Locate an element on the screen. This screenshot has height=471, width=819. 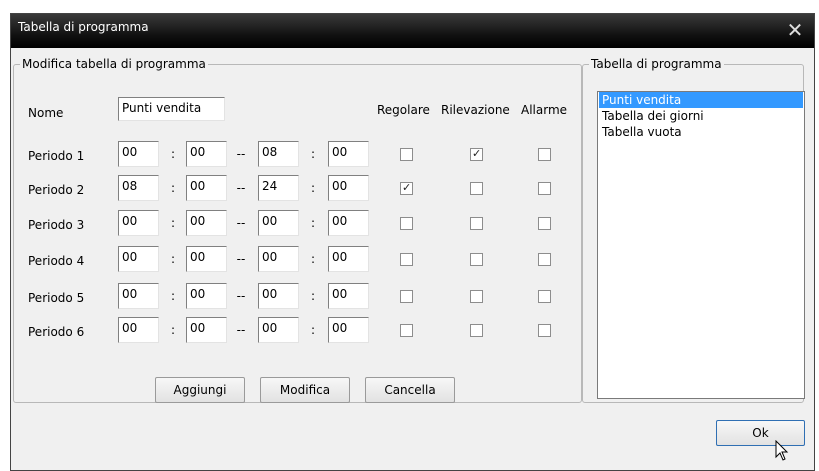
name-label: Nome is located at coordinates (46, 113).